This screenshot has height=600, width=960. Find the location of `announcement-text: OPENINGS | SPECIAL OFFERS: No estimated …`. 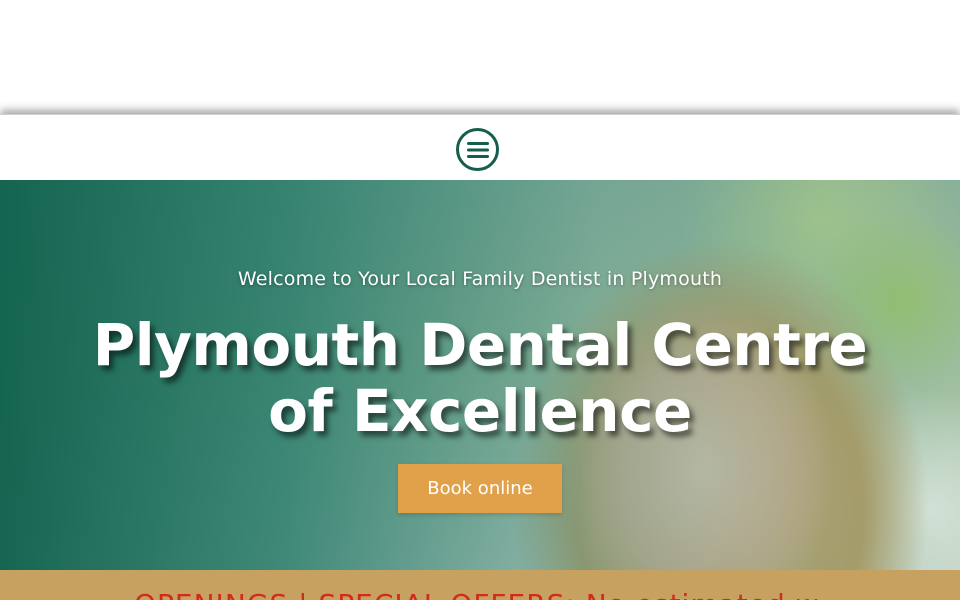

announcement-text: OPENINGS | SPECIAL OFFERS: No estimated … is located at coordinates (477, 594).